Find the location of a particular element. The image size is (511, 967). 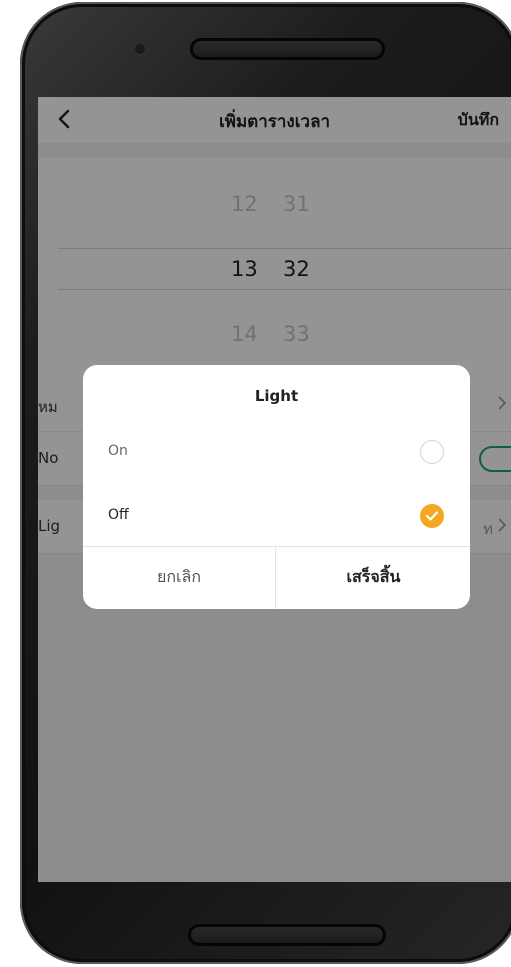

bottom-bar is located at coordinates (287, 935).